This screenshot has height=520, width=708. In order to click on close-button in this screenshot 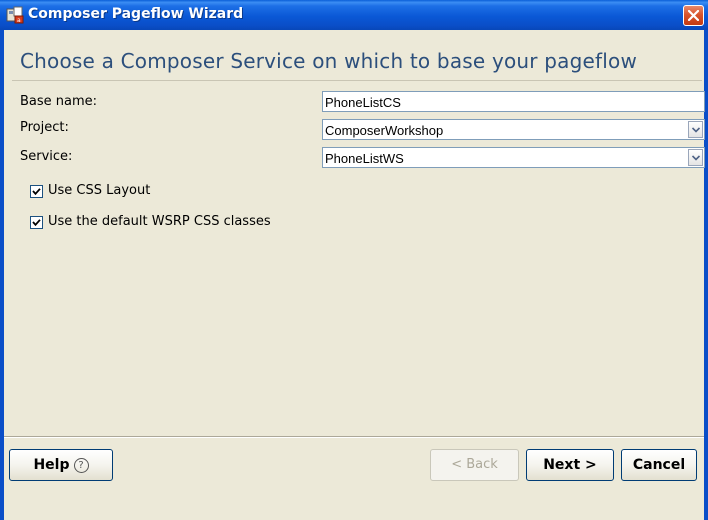, I will do `click(693, 15)`.